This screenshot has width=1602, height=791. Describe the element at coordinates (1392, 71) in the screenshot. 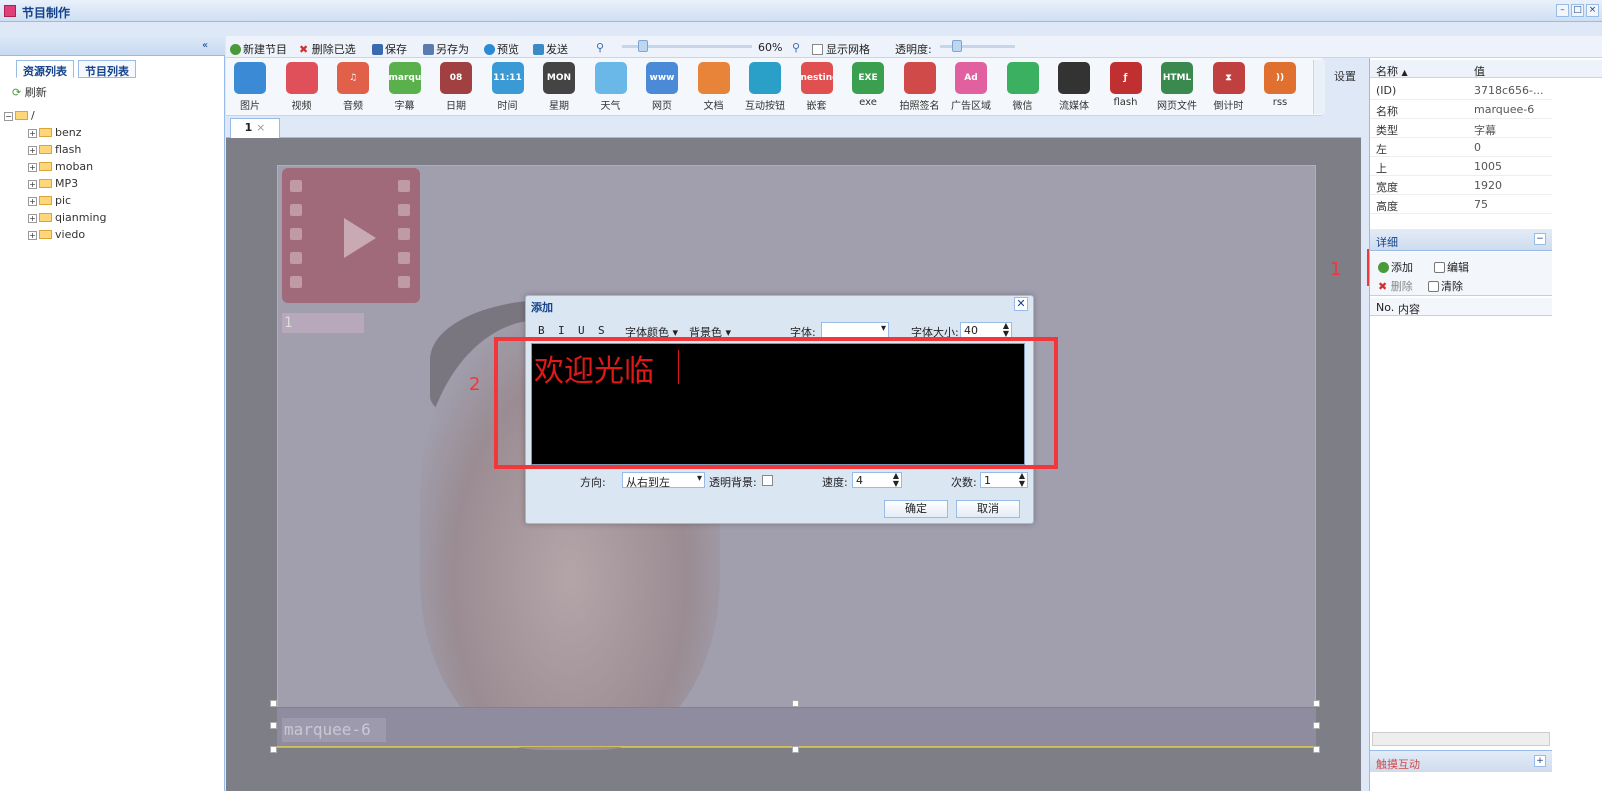

I see `property-name-header: 名称 ▲` at that location.